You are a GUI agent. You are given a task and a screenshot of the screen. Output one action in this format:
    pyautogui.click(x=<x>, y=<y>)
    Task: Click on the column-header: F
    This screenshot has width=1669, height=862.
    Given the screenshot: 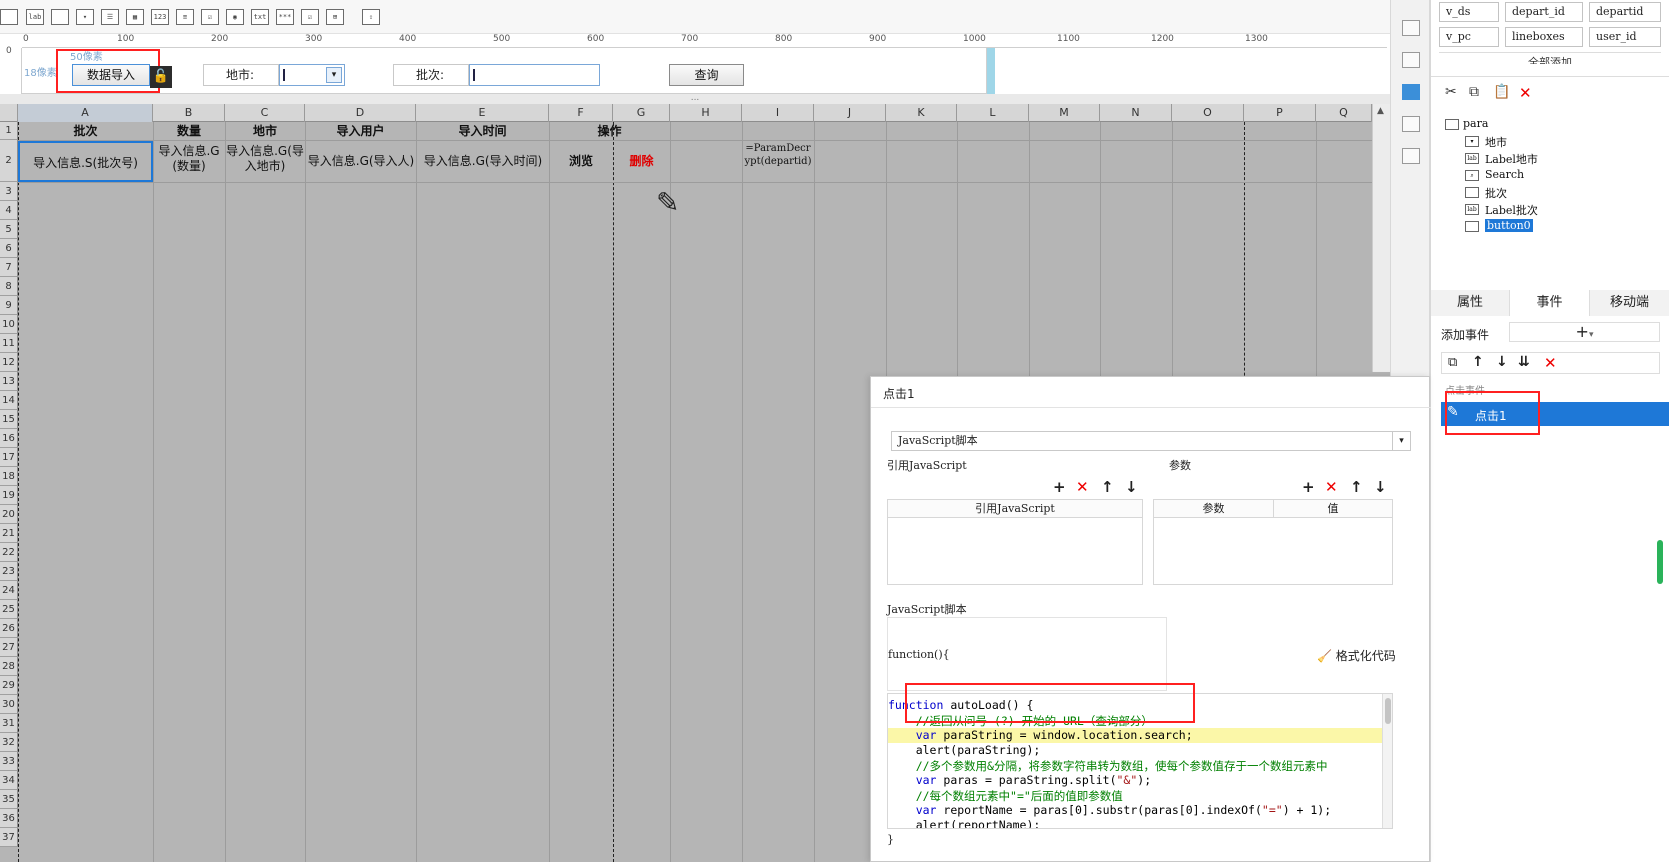 What is the action you would take?
    pyautogui.click(x=581, y=113)
    